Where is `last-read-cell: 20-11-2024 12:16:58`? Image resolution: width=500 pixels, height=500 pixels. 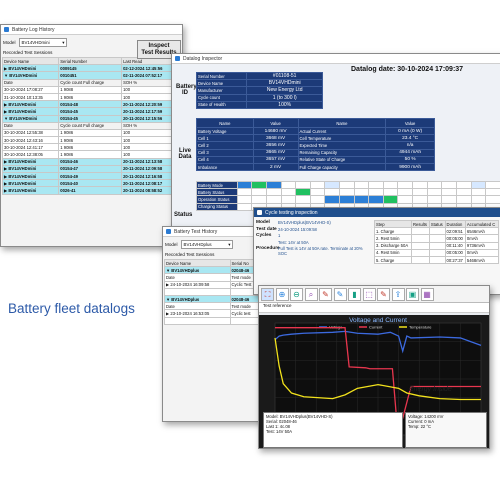 last-read-cell: 20-11-2024 12:16:58 is located at coordinates (150, 176).